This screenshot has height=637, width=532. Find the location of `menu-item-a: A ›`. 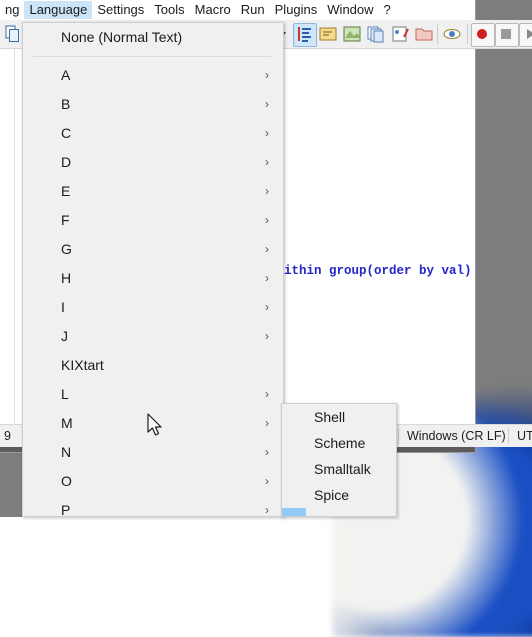

menu-item-a: A › is located at coordinates (153, 75).